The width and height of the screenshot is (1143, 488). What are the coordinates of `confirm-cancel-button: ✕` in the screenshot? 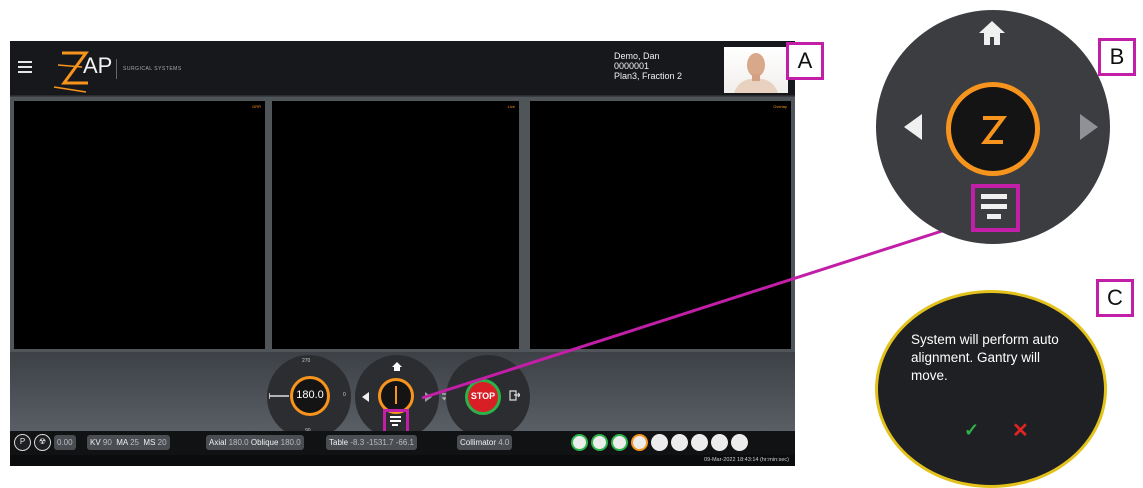 It's located at (1020, 430).